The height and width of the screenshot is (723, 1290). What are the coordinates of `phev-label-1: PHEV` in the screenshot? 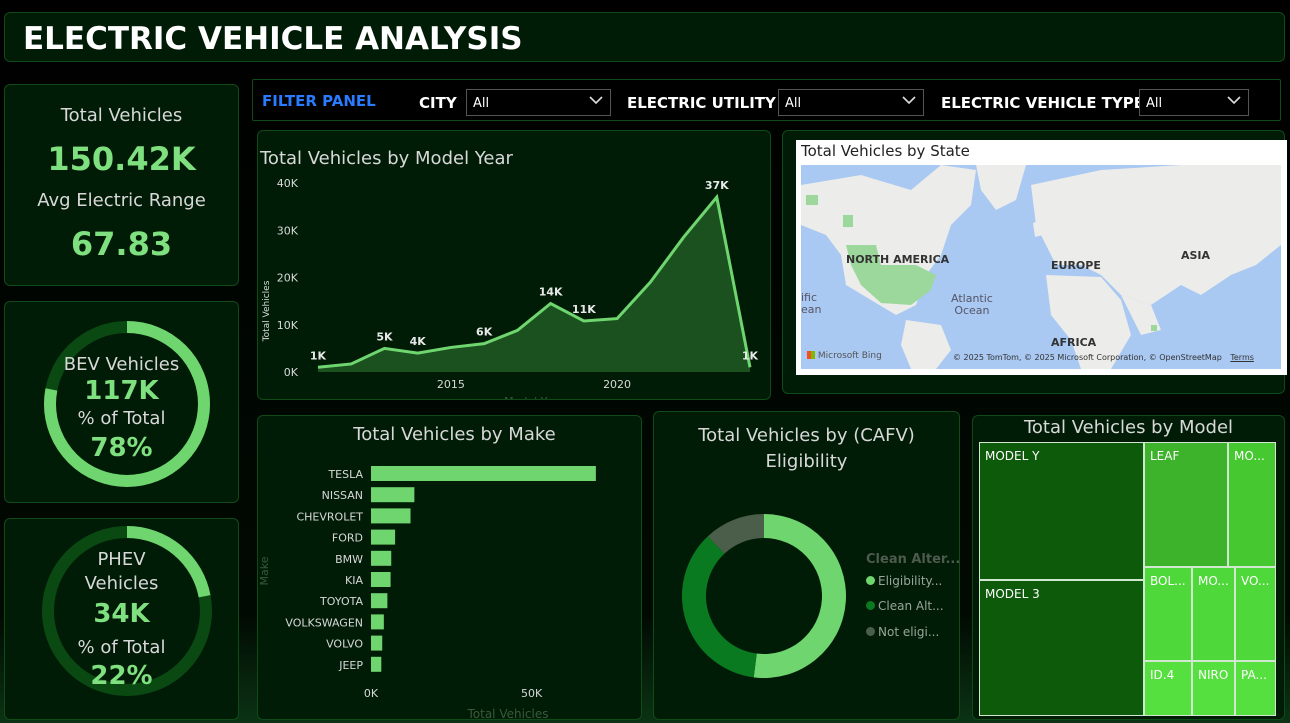 It's located at (121, 559).